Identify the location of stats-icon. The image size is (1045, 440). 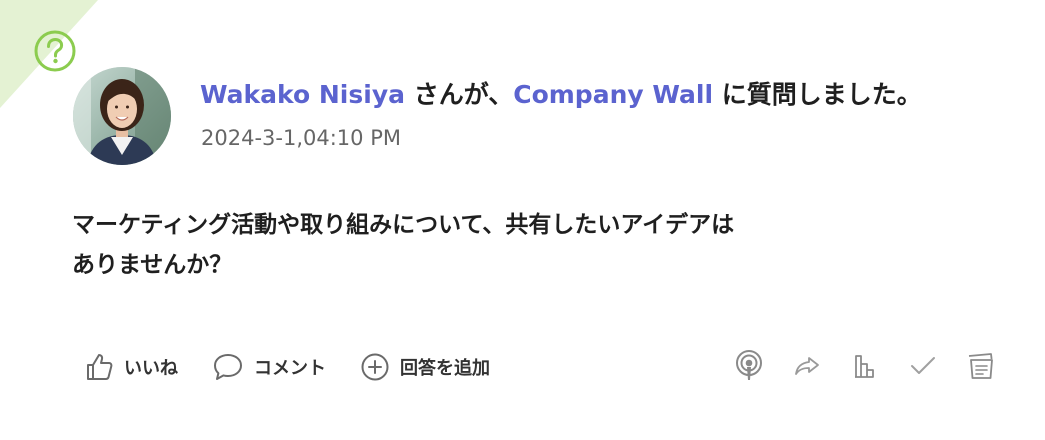
(864, 366).